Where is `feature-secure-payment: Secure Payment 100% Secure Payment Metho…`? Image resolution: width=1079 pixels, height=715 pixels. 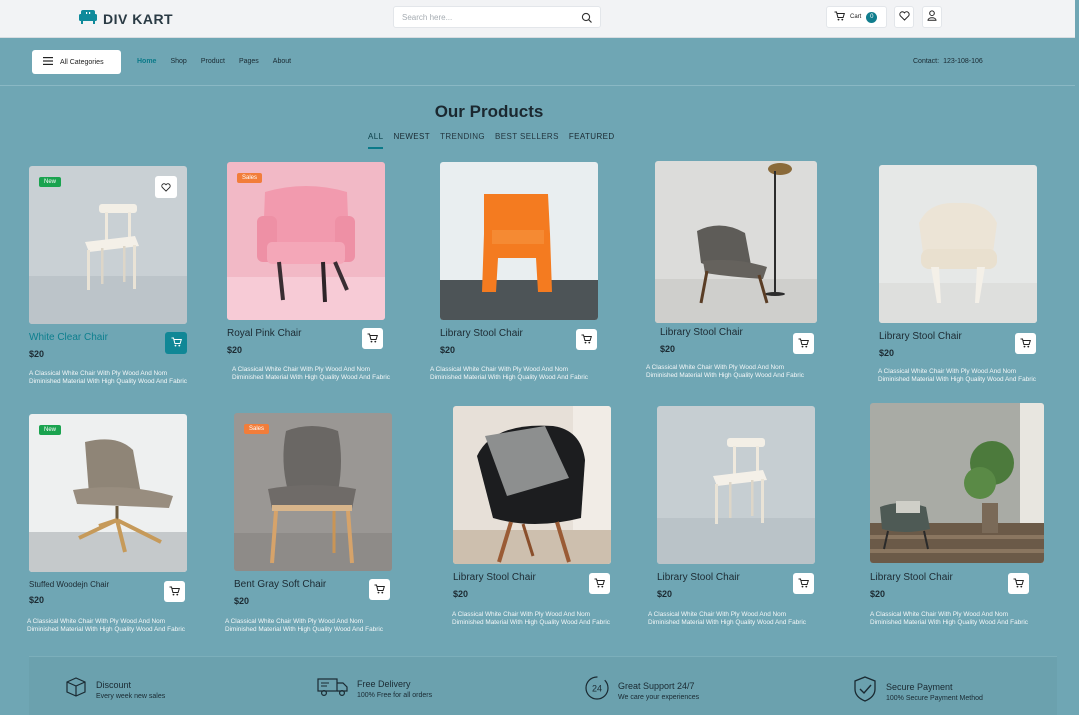 feature-secure-payment: Secure Payment 100% Secure Payment Metho… is located at coordinates (917, 691).